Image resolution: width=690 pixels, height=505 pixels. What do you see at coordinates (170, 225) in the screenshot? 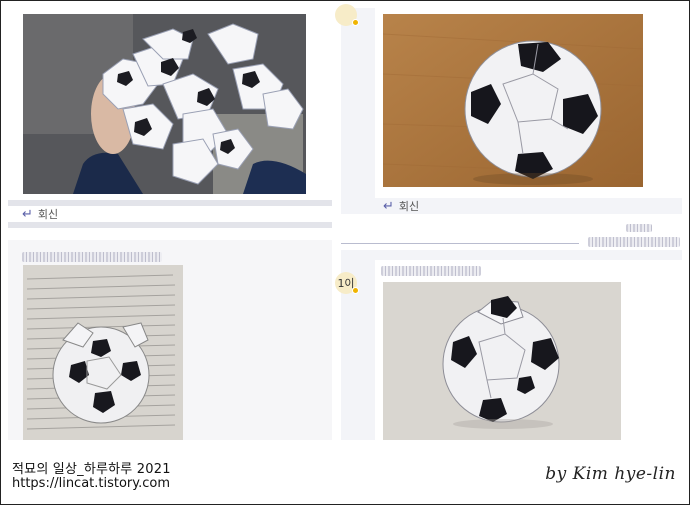
I see `card-bottom-bar` at bounding box center [170, 225].